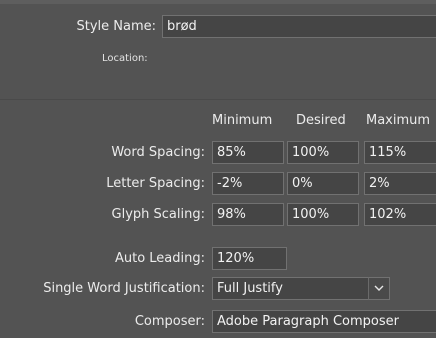 The image size is (436, 338). Describe the element at coordinates (218, 2) in the screenshot. I see `panel-top-border` at that location.